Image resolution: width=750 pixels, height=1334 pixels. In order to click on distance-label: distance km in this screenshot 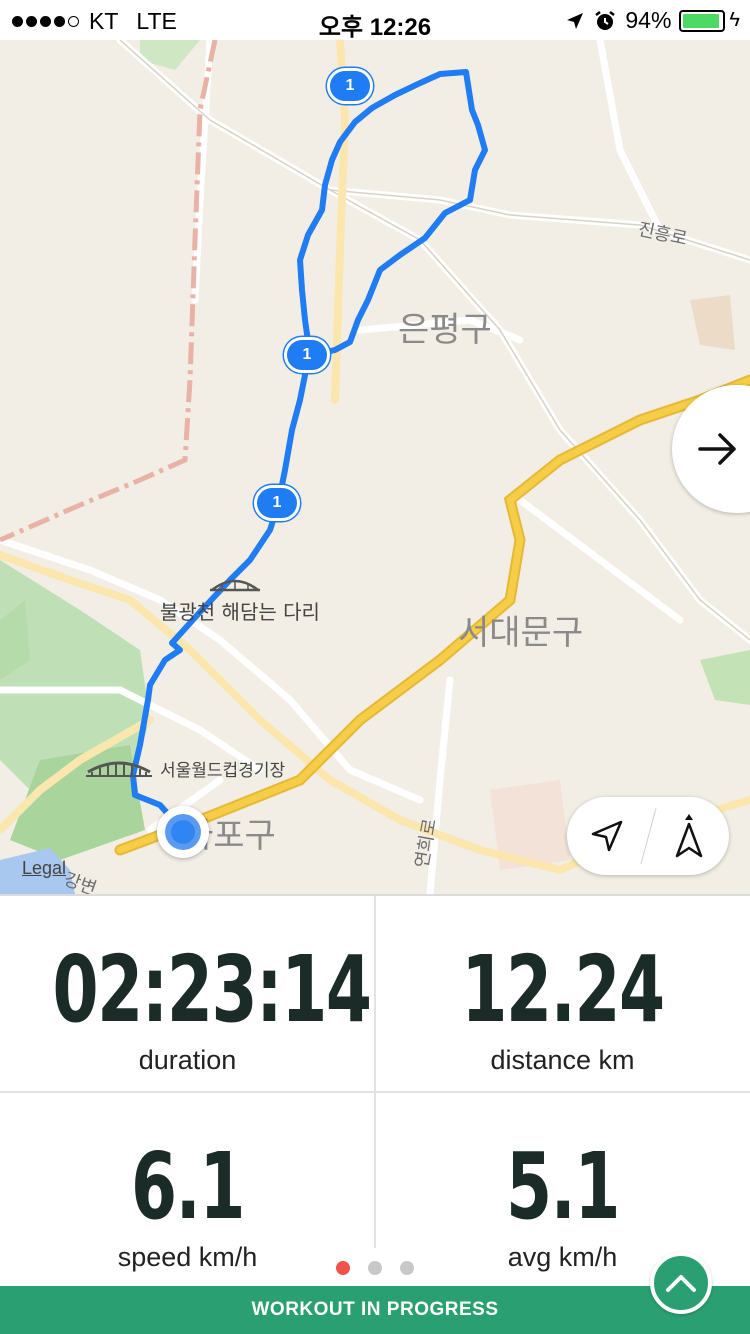, I will do `click(562, 1060)`.